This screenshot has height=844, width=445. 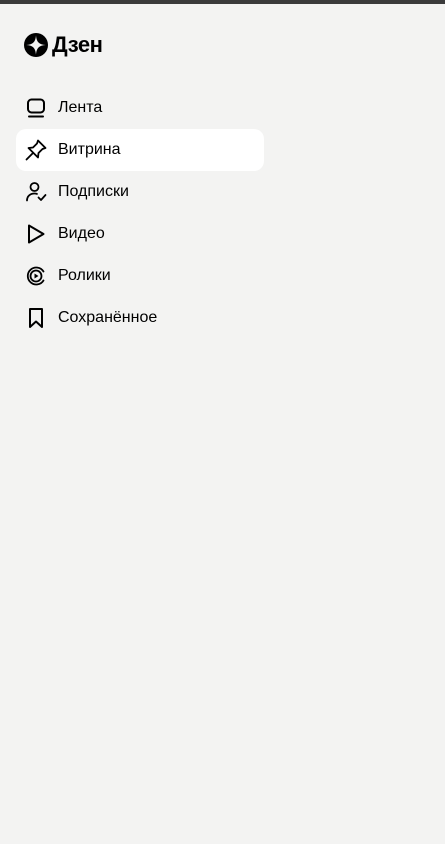 I want to click on dzen-star-icon, so click(x=36, y=45).